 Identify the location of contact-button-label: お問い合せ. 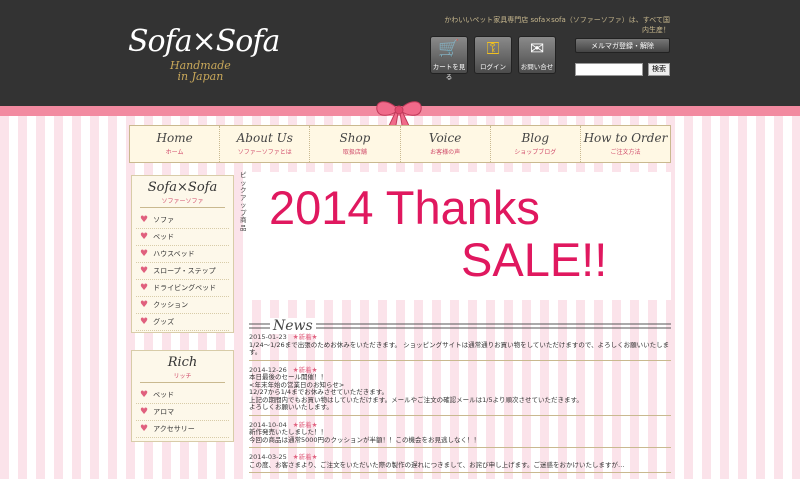
(537, 67).